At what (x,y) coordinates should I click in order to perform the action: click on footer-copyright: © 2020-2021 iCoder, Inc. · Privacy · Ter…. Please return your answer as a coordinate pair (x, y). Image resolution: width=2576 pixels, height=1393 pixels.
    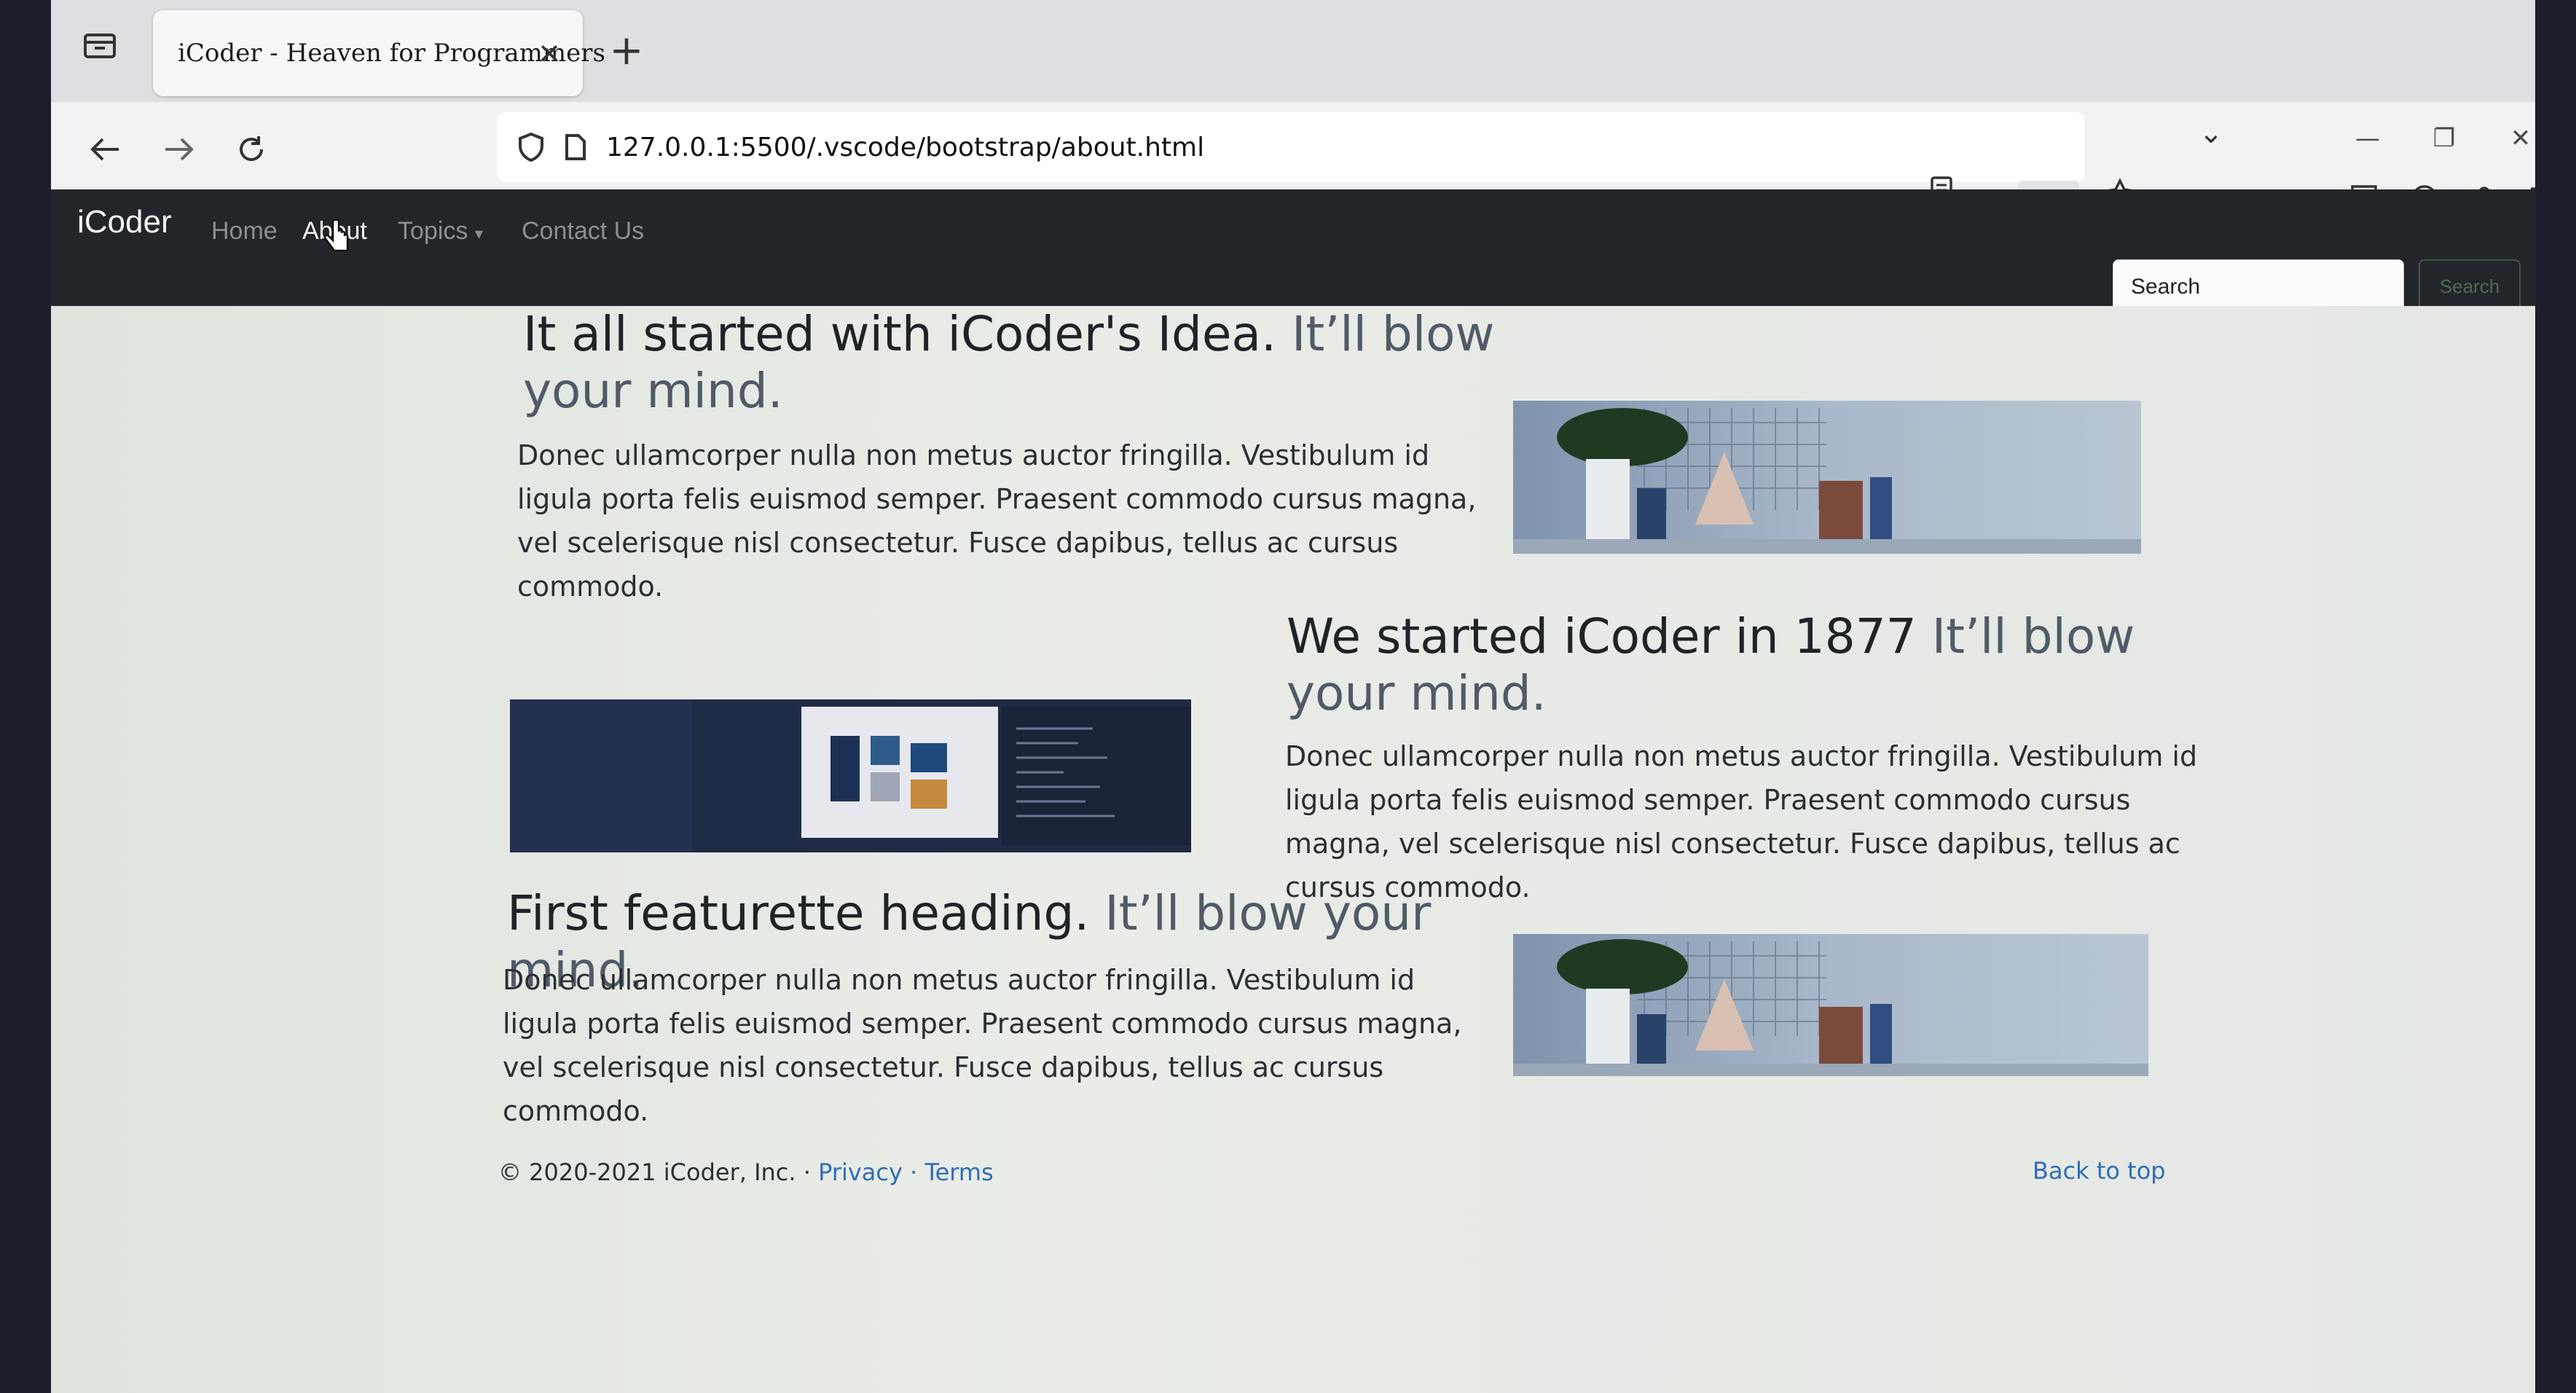
    Looking at the image, I should click on (746, 1172).